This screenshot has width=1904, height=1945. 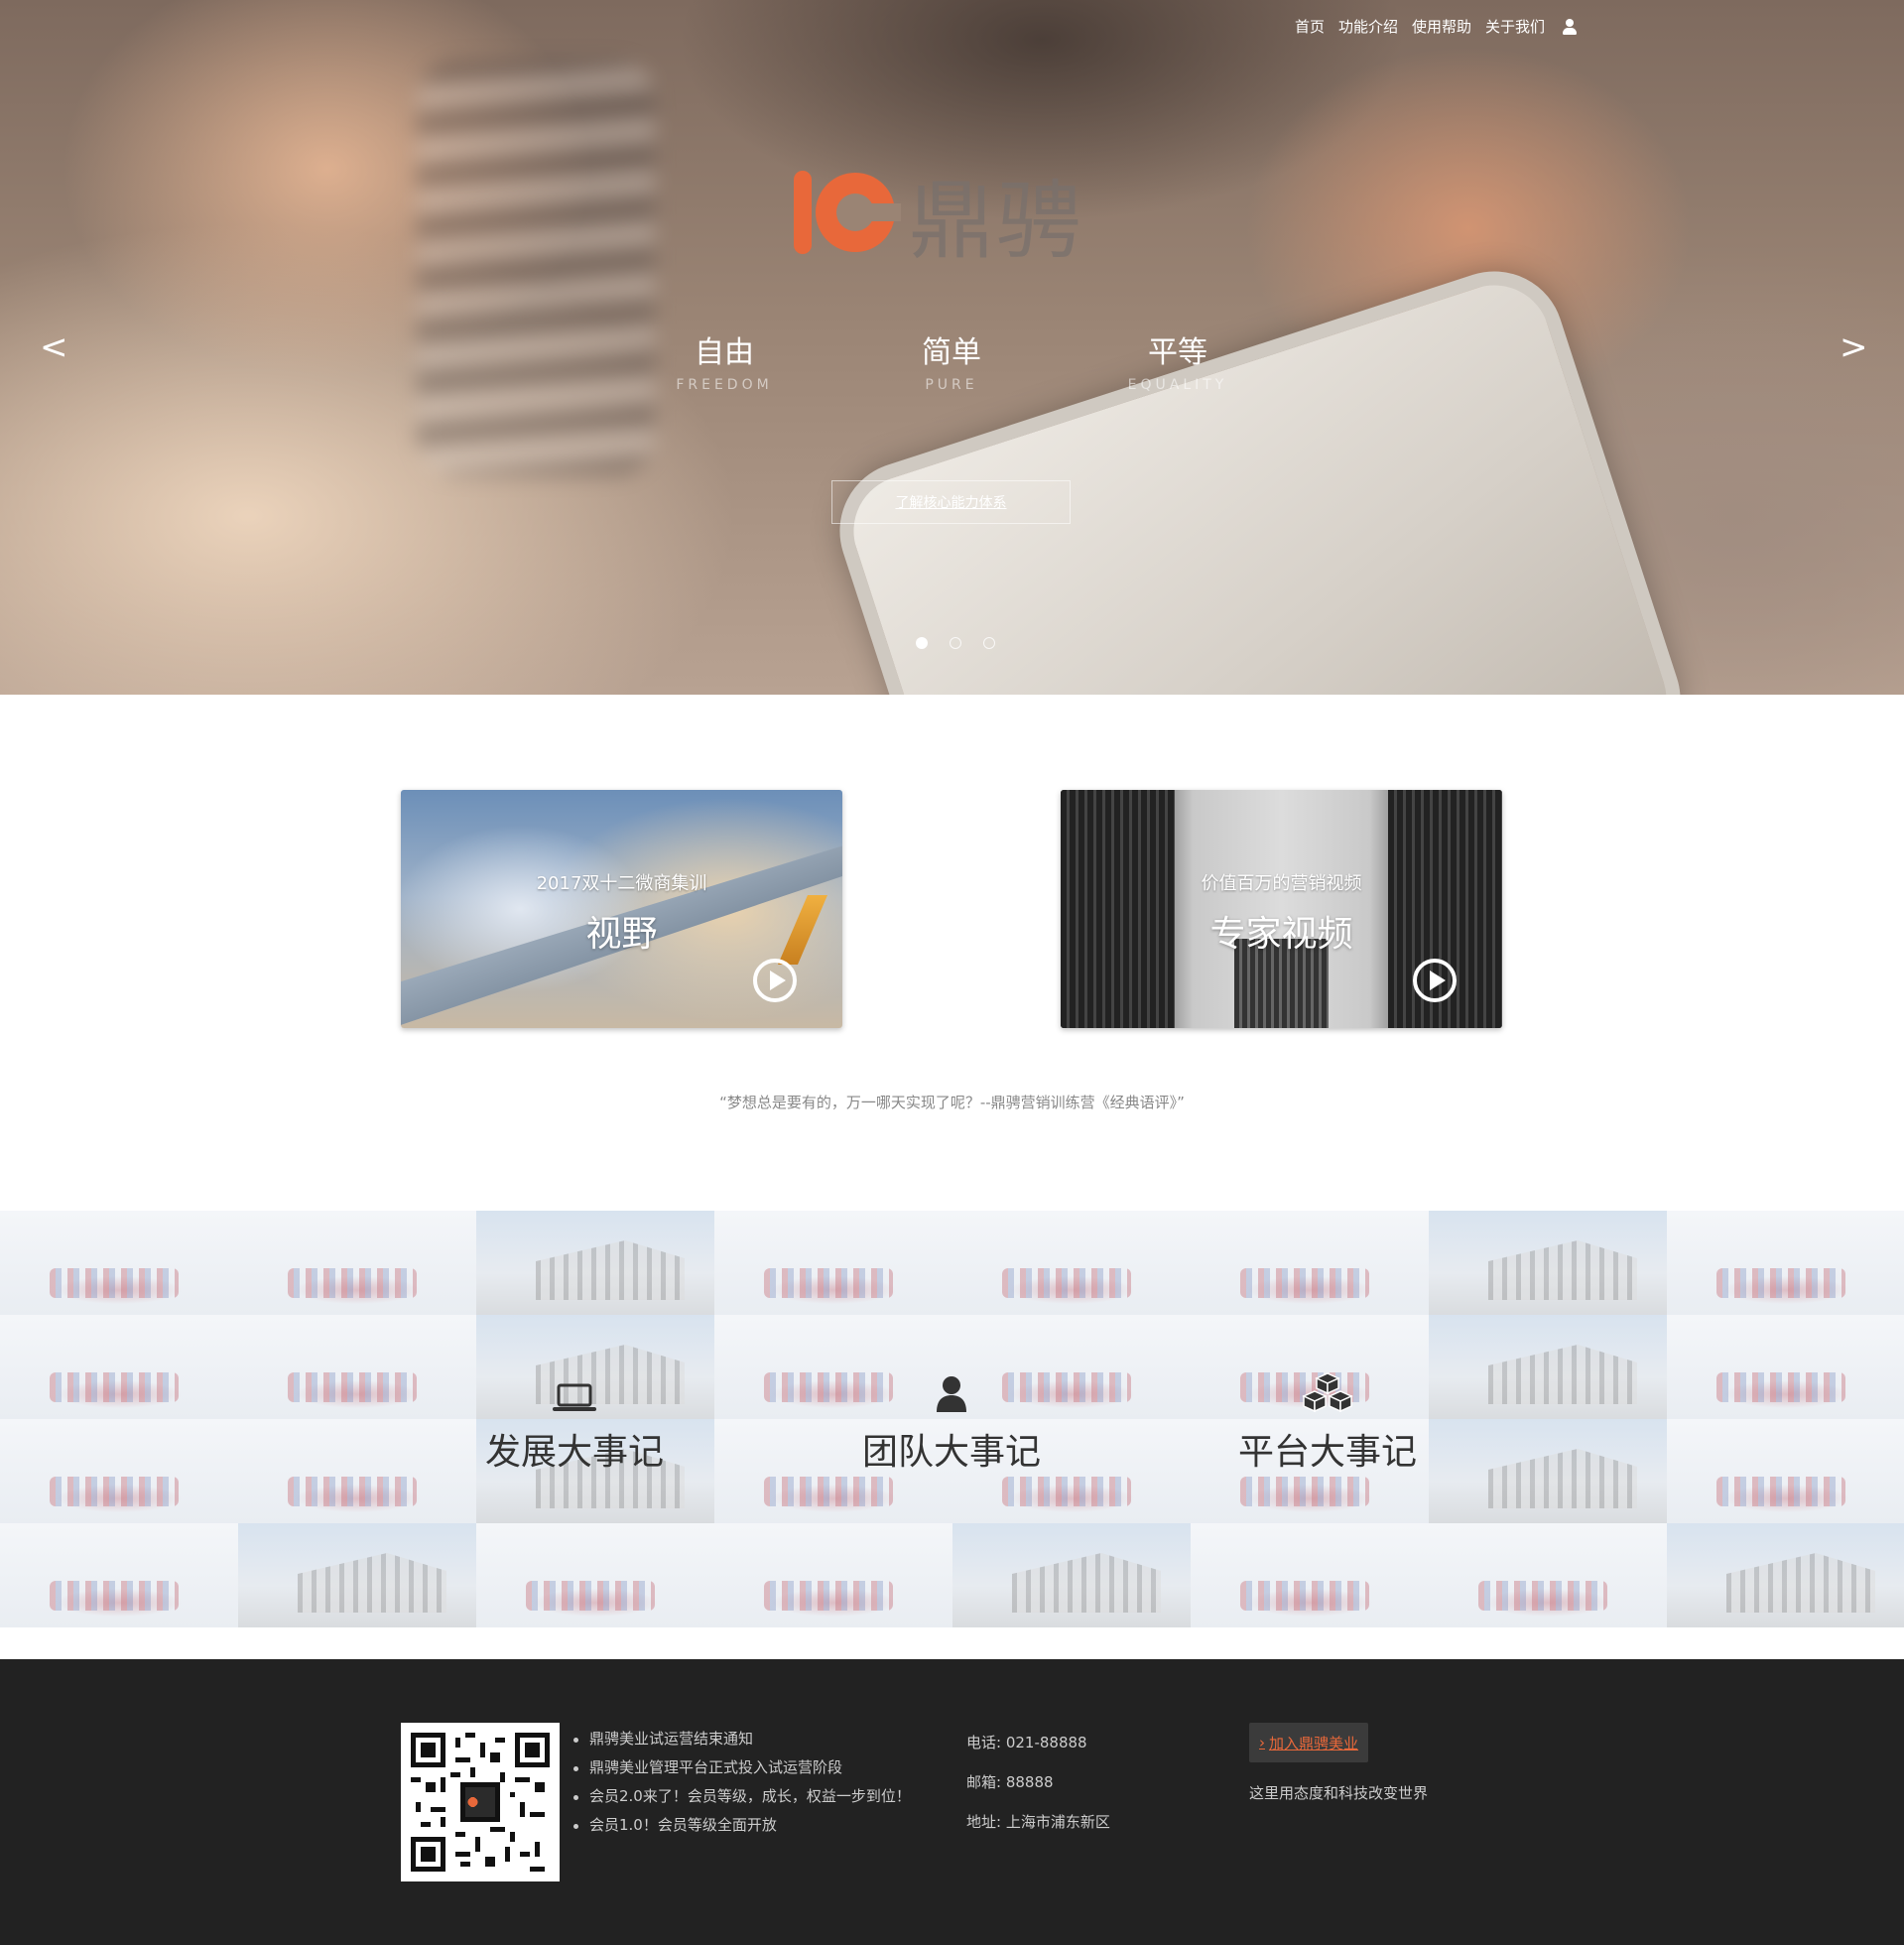 I want to click on pillar-subtitle: PURE, so click(x=951, y=385).